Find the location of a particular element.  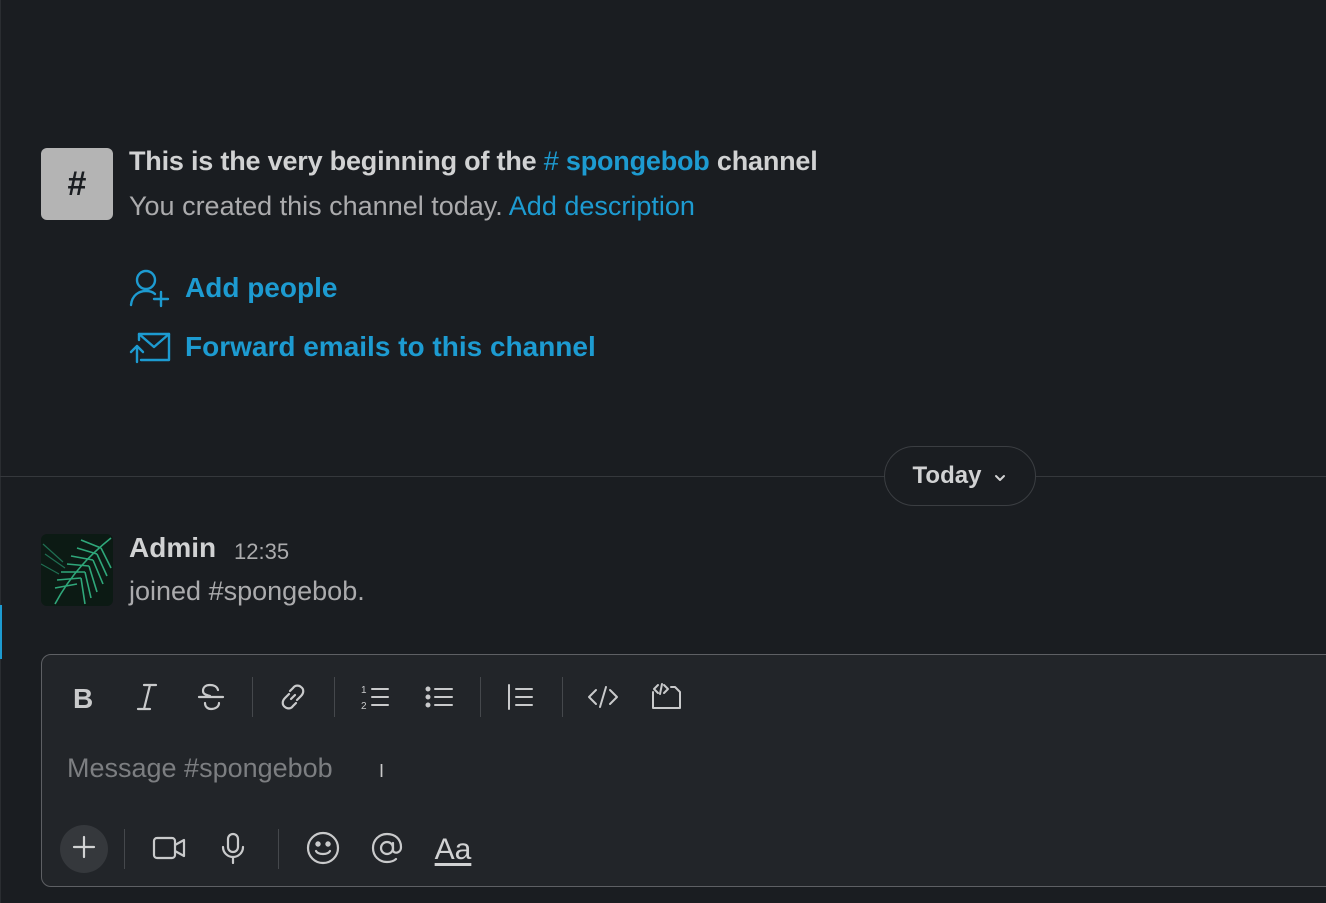

channel-hash-icon: # is located at coordinates (77, 184).